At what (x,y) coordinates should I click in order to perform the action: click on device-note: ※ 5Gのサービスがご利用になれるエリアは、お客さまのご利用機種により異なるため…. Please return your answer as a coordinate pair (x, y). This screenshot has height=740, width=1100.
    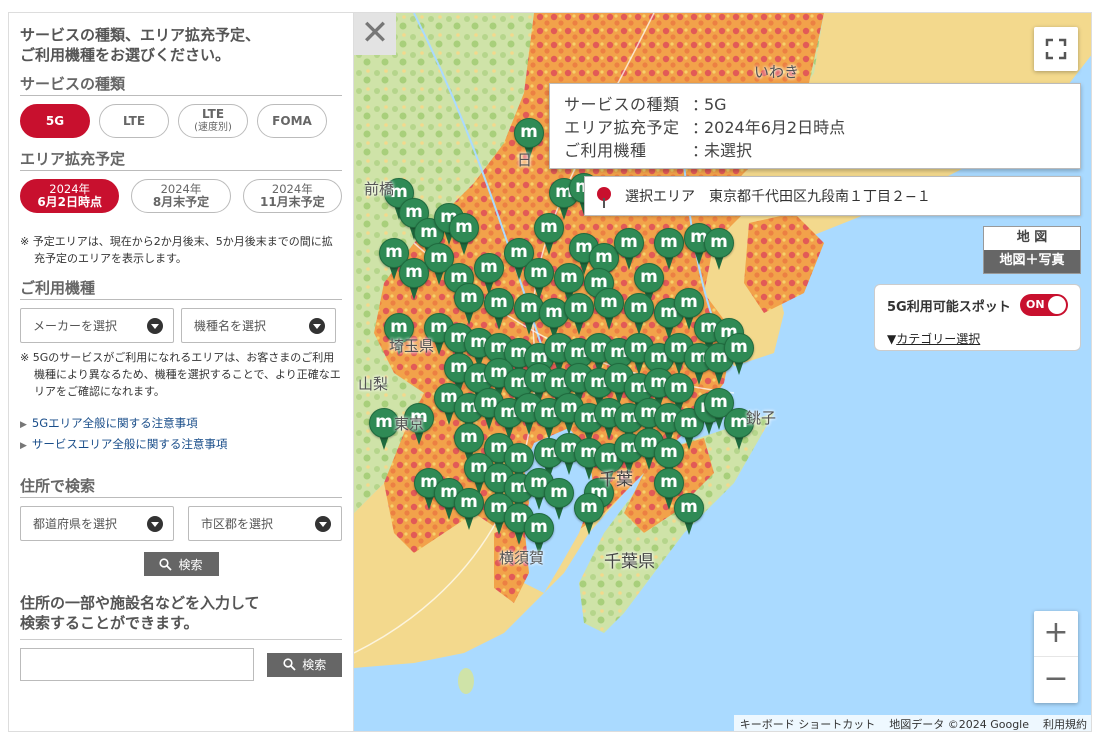
    Looking at the image, I should click on (180, 374).